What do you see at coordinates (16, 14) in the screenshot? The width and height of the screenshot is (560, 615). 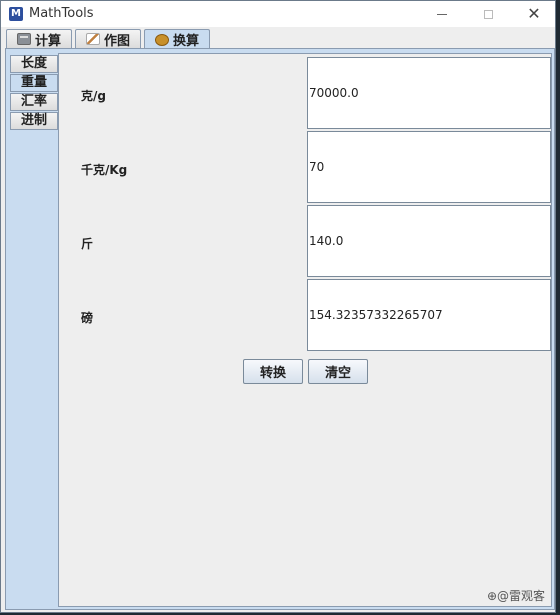 I see `app-logo-icon: M` at bounding box center [16, 14].